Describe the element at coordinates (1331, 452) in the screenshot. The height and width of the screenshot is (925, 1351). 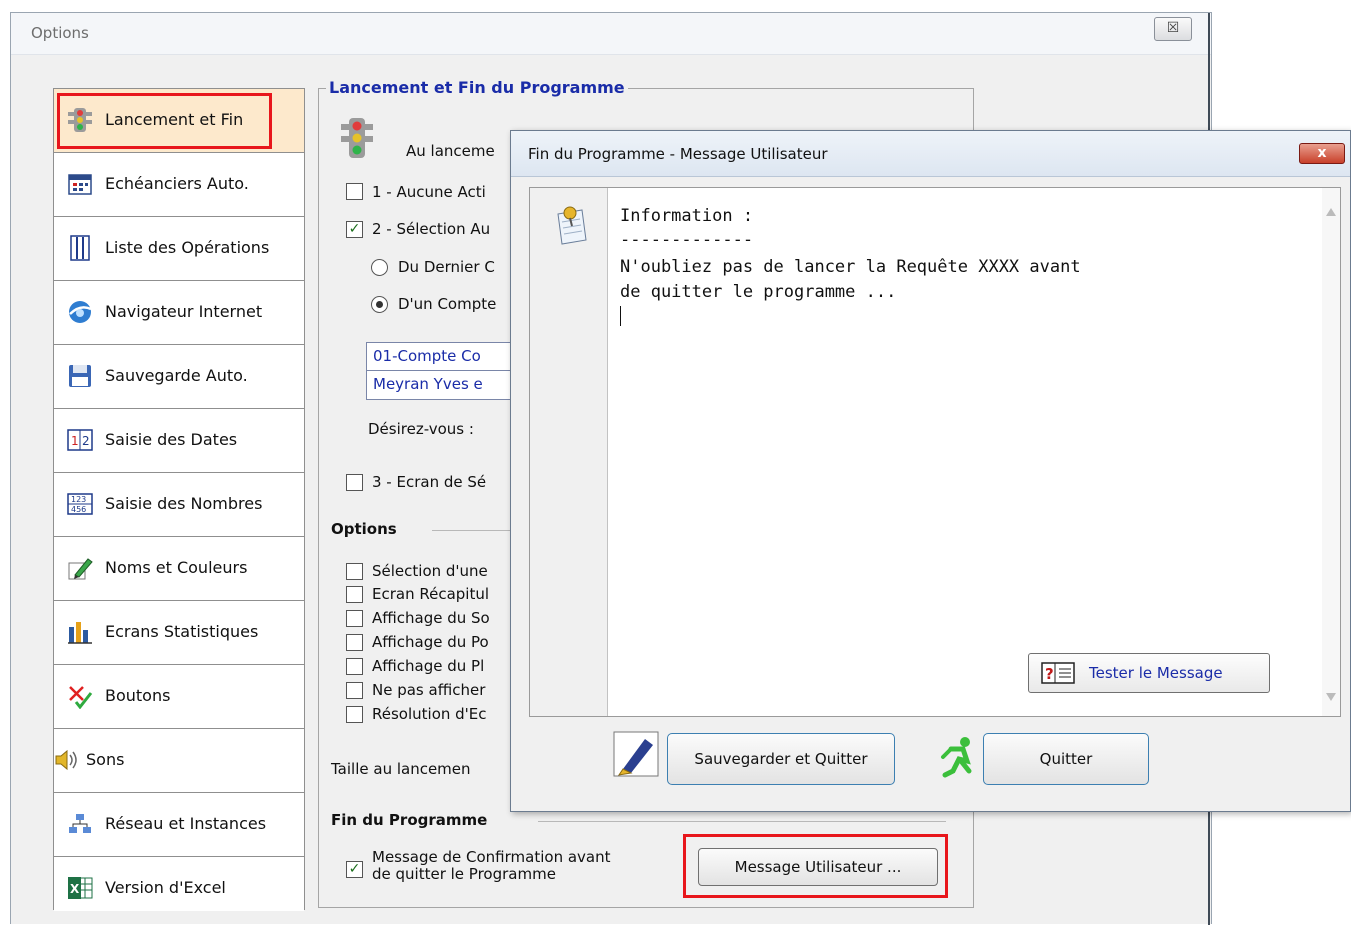
I see `scrollbar` at that location.